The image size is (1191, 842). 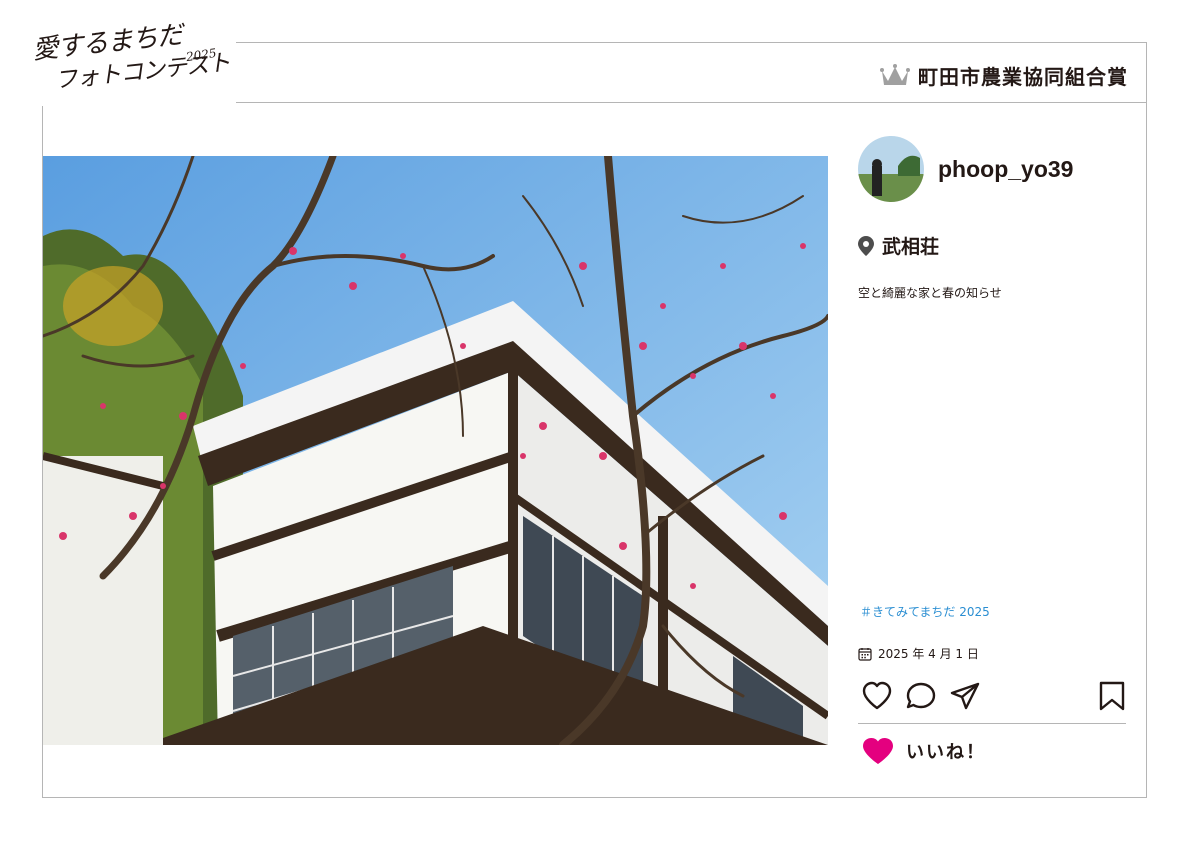 I want to click on heart-filled-icon, so click(x=878, y=751).